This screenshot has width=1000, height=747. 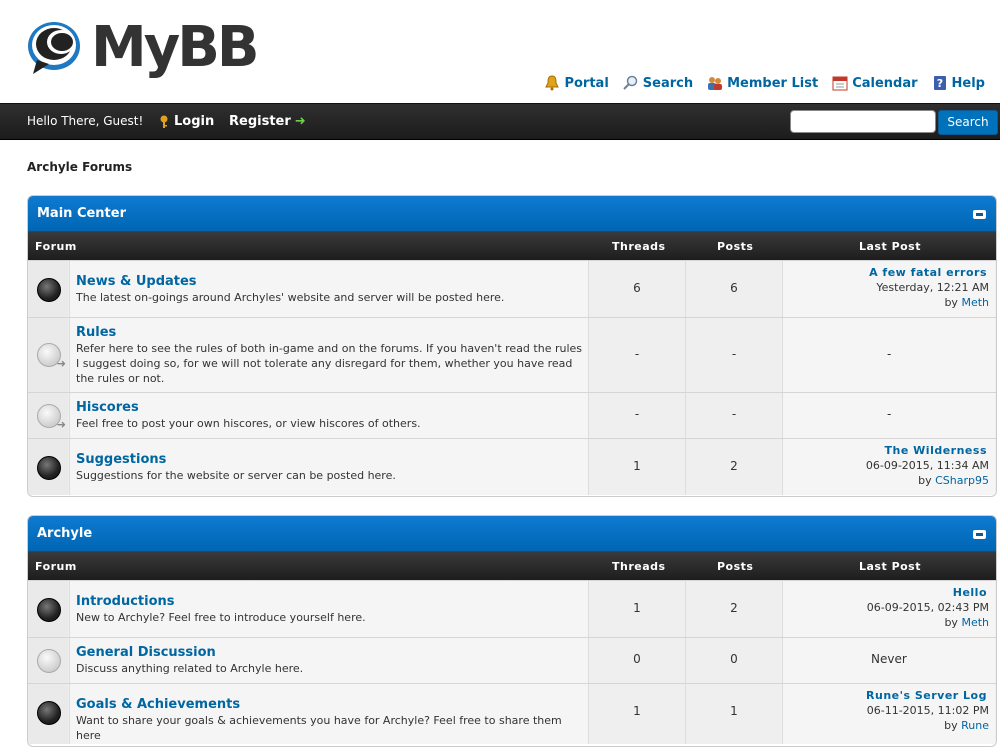 I want to click on category-title: Archyle, so click(x=64, y=533).